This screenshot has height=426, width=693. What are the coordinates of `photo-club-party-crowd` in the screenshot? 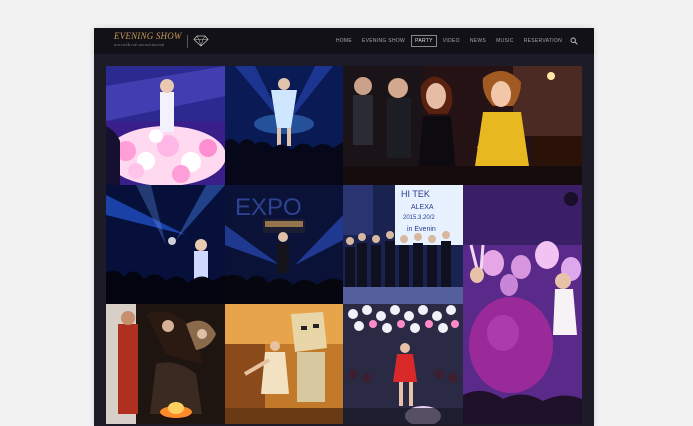 It's located at (462, 125).